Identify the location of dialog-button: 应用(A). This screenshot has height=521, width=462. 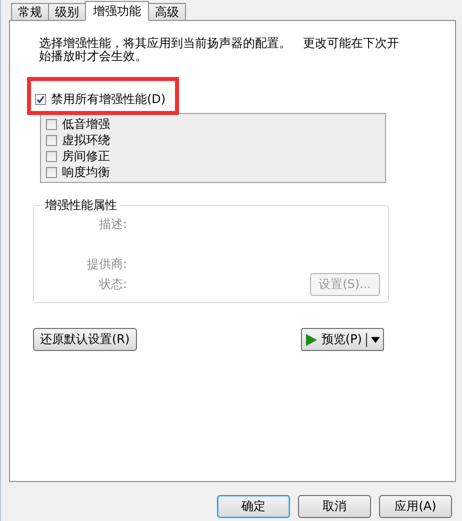
(415, 506).